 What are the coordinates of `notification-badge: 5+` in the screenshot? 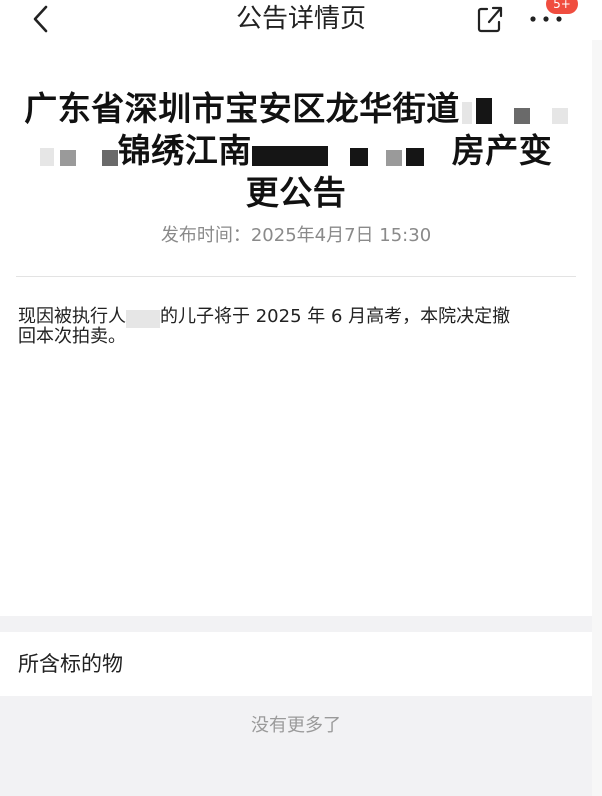 It's located at (562, 7).